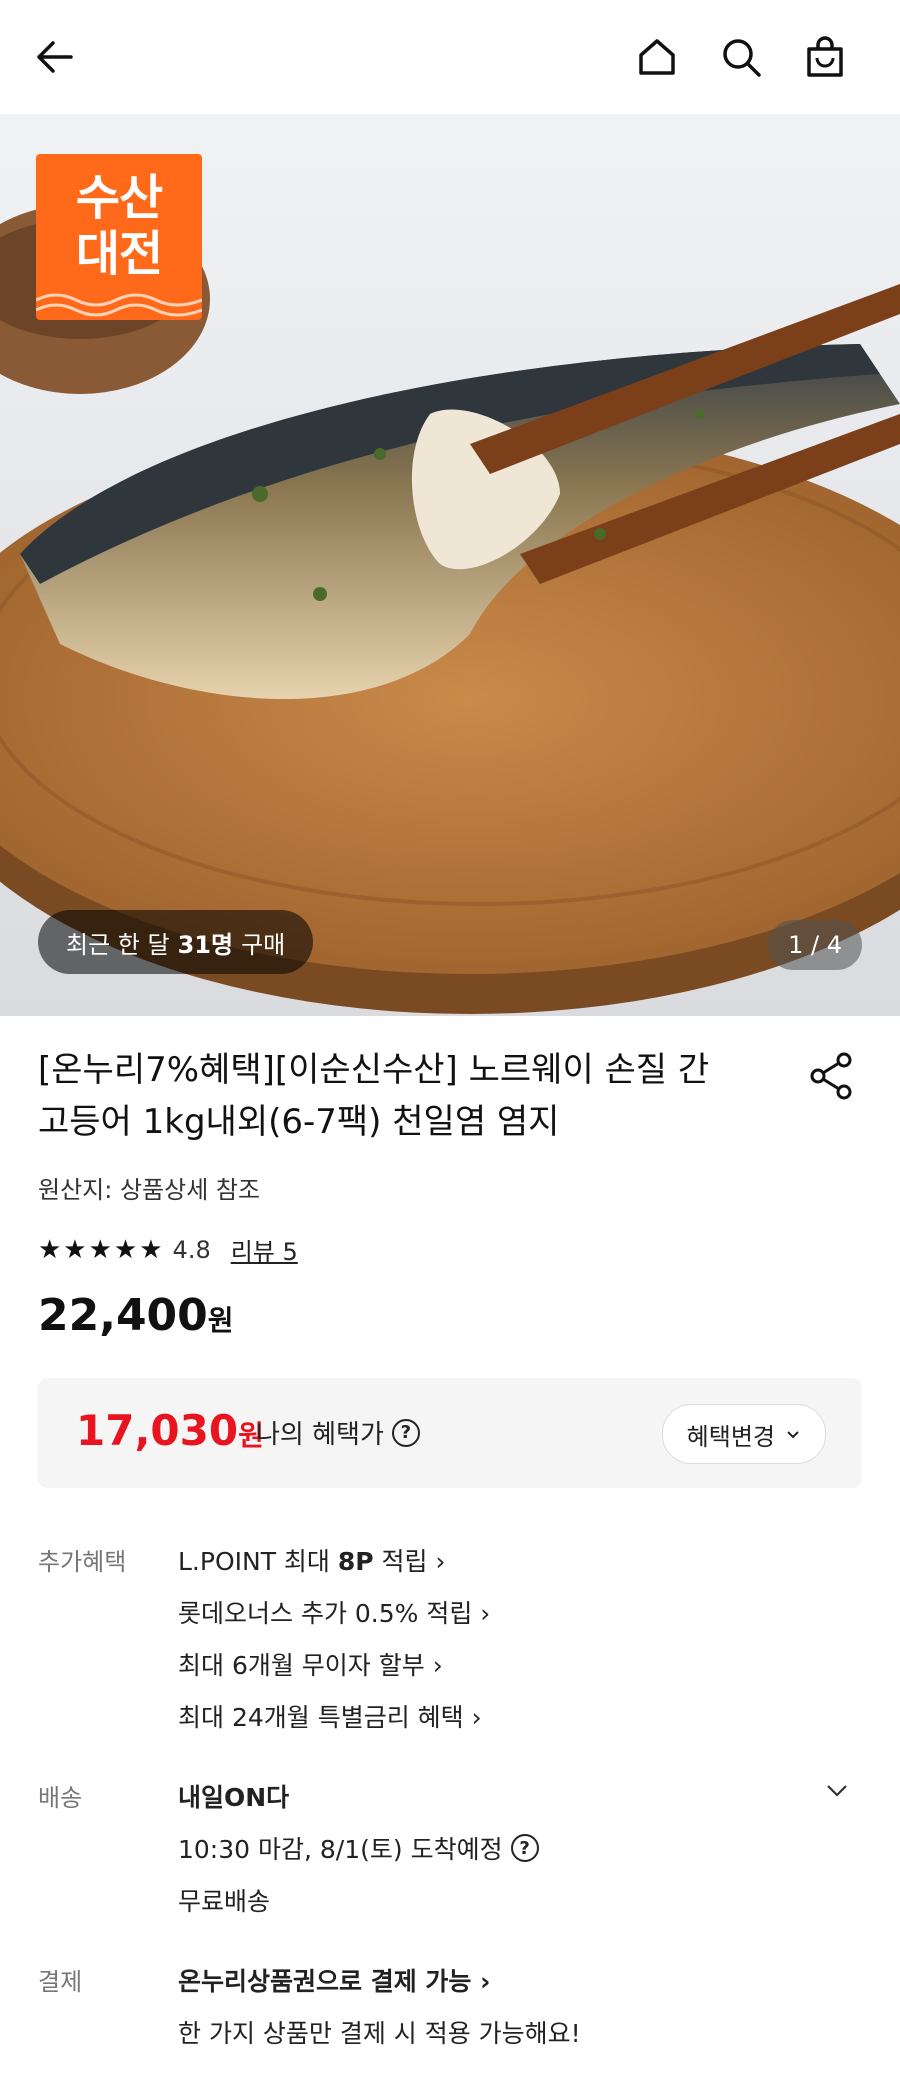 The image size is (900, 2084). Describe the element at coordinates (355, 1561) in the screenshot. I see `extra-item-1-bold: 8P` at that location.